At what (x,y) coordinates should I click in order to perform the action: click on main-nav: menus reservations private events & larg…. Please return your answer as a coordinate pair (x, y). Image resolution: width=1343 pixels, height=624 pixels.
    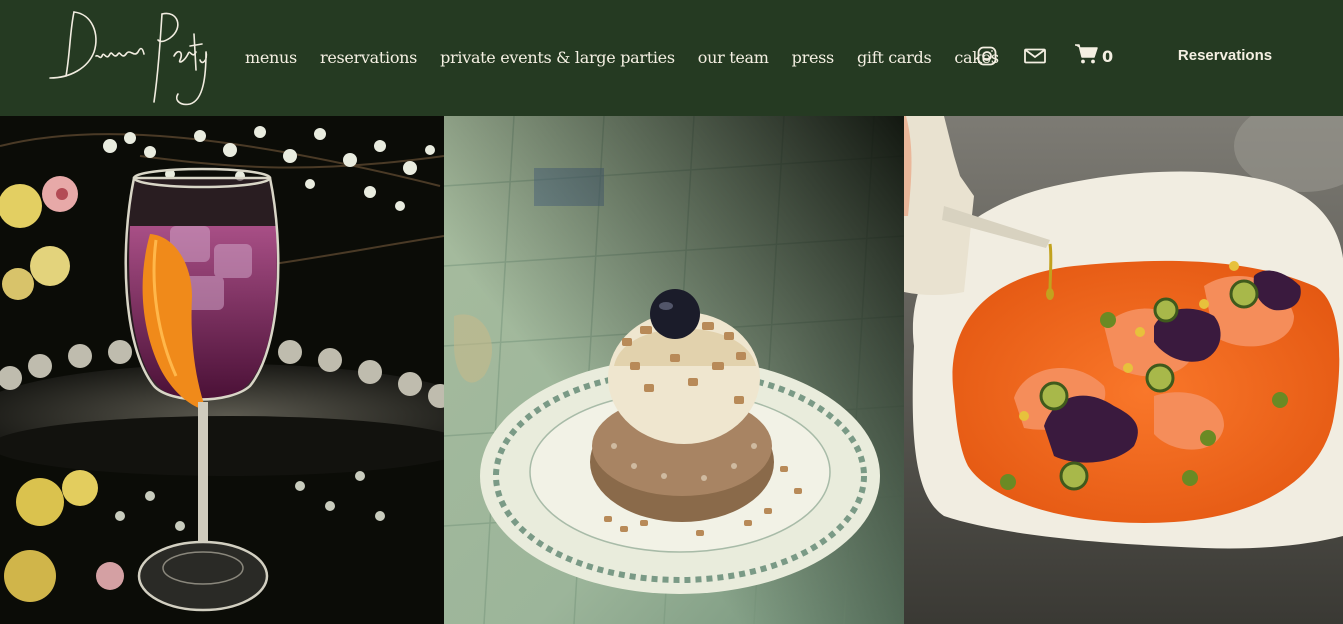
    Looking at the image, I should click on (633, 57).